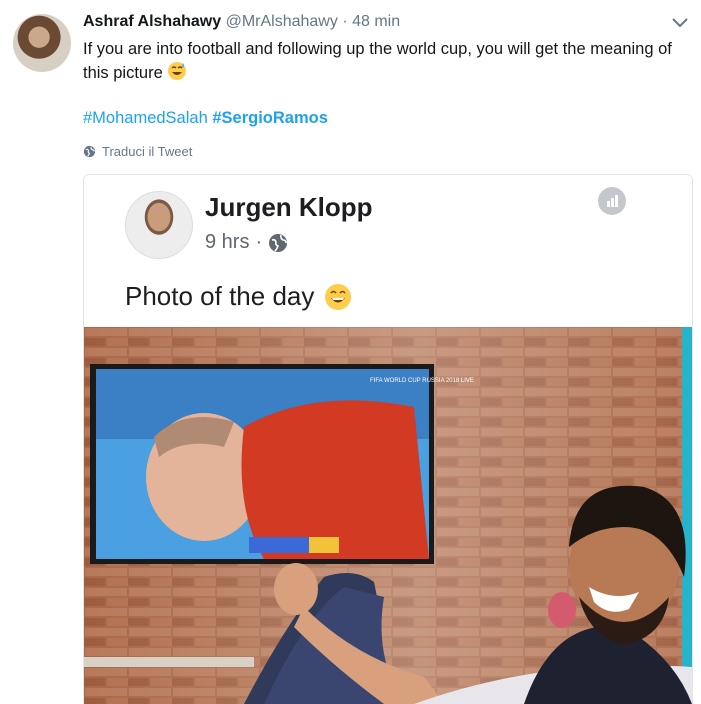 This screenshot has height=704, width=701. Describe the element at coordinates (335, 479) in the screenshot. I see `red-jersey` at that location.